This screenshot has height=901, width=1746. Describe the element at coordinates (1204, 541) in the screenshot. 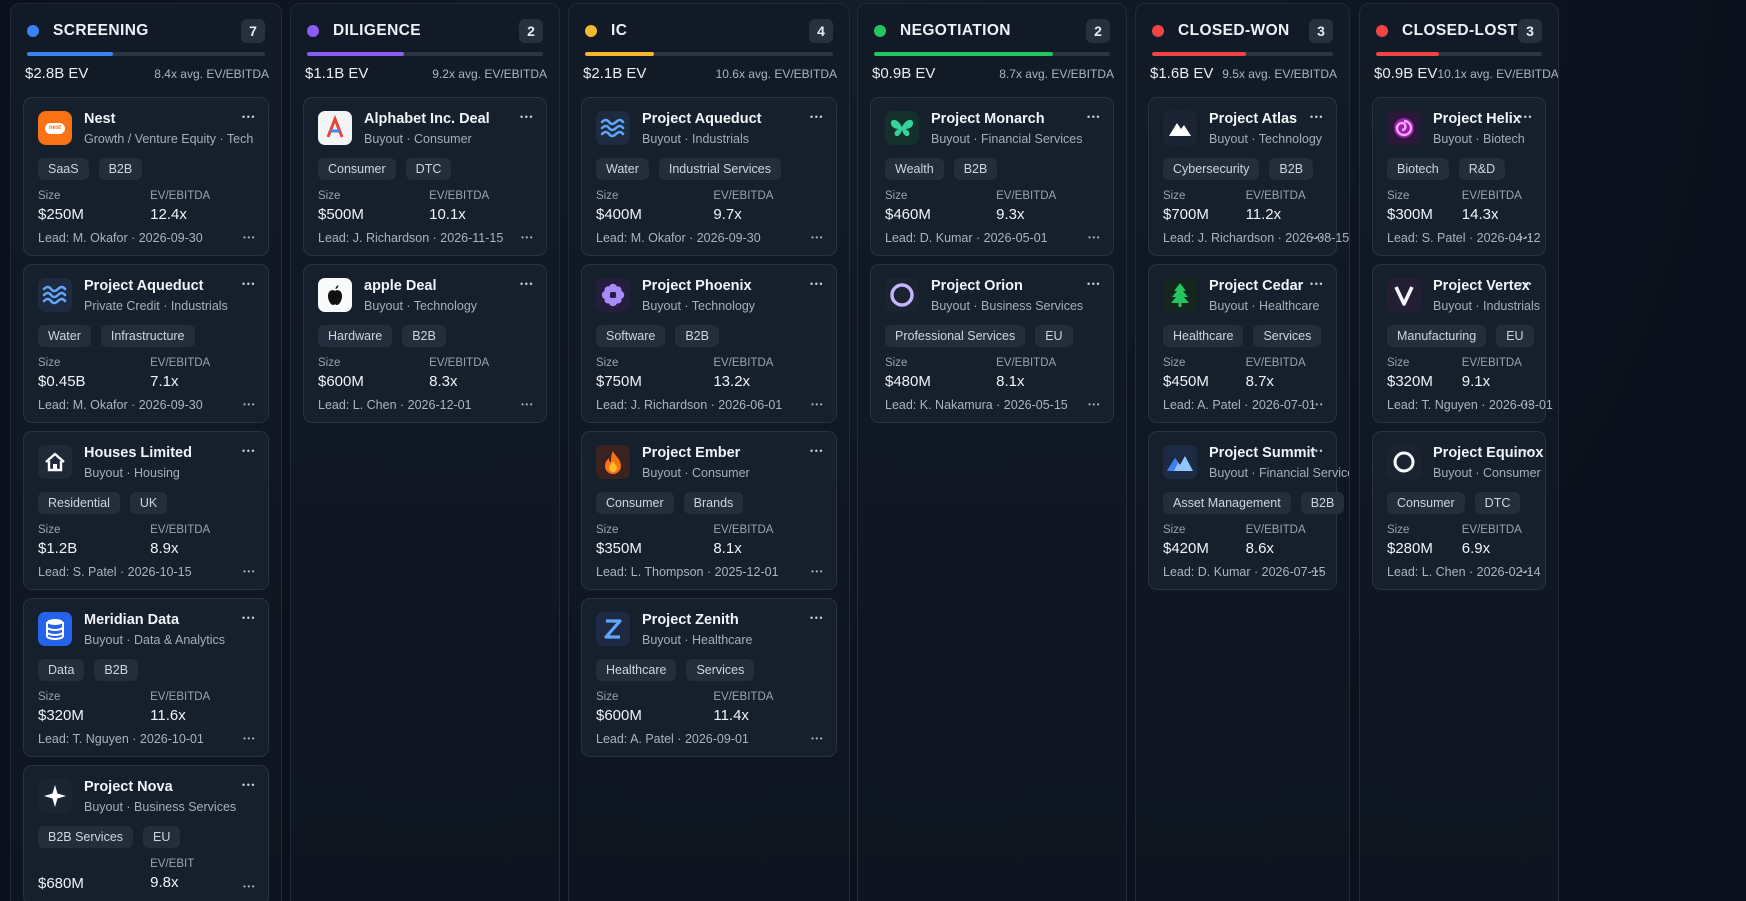

I see `deal-size: Size $420M` at that location.